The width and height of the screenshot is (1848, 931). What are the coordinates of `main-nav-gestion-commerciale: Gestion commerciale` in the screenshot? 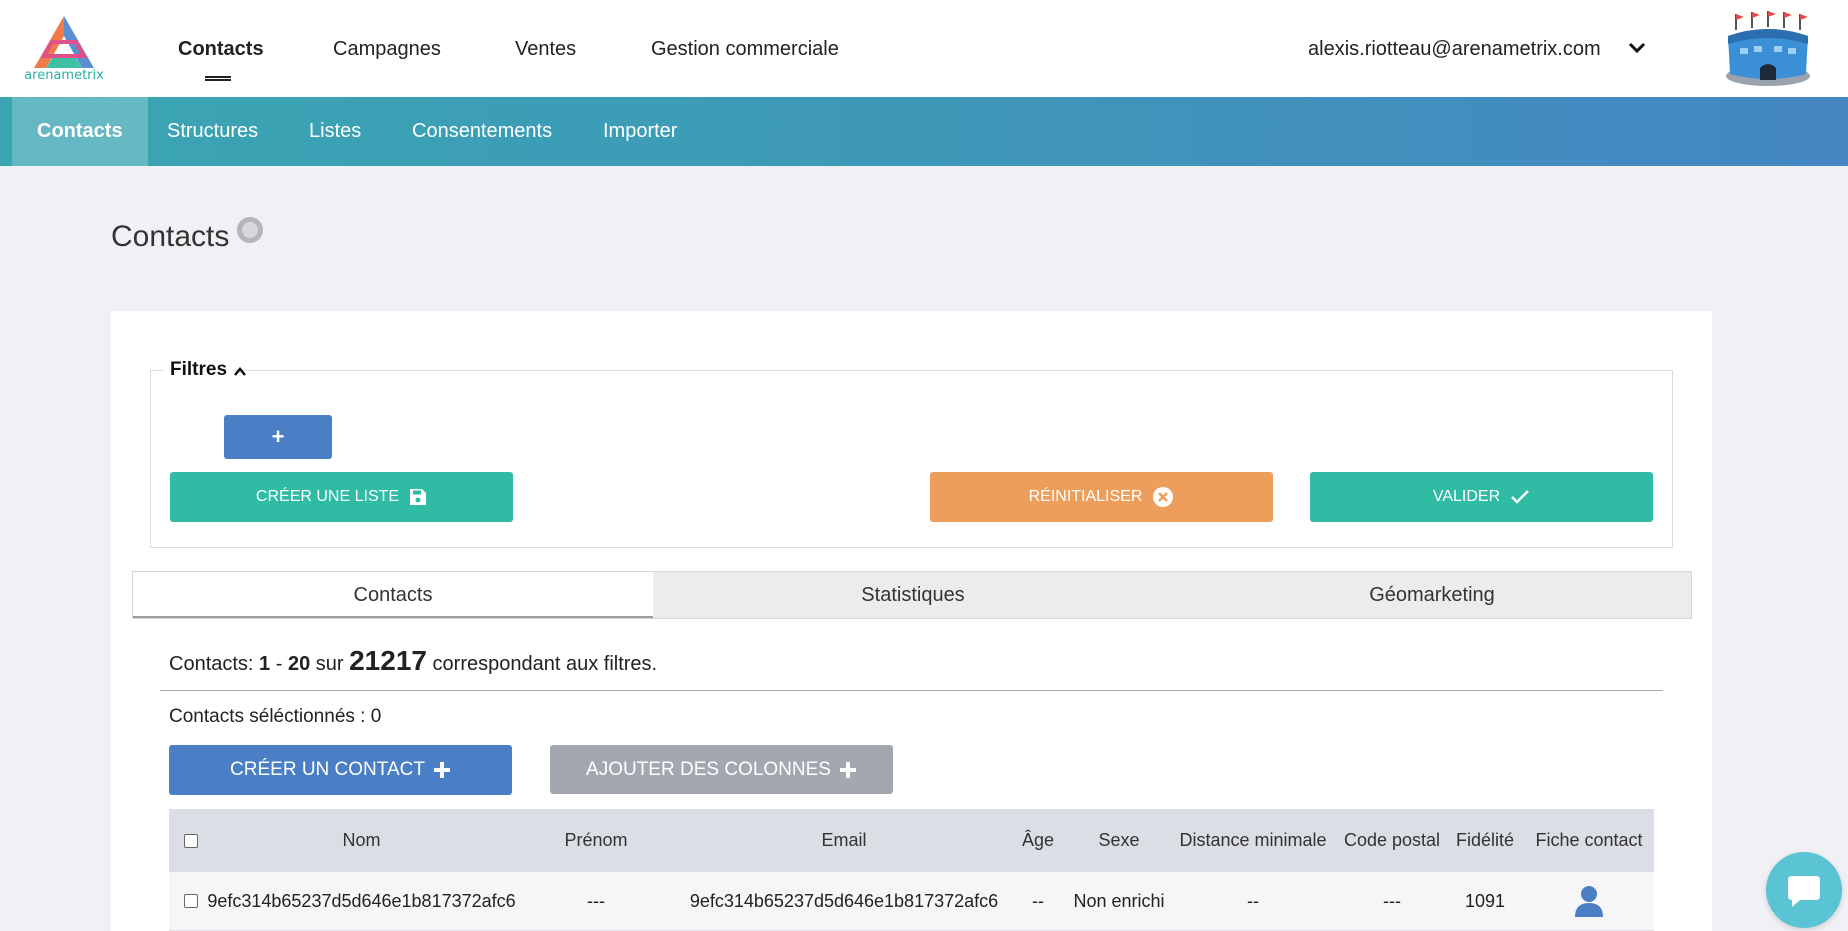 It's located at (745, 49).